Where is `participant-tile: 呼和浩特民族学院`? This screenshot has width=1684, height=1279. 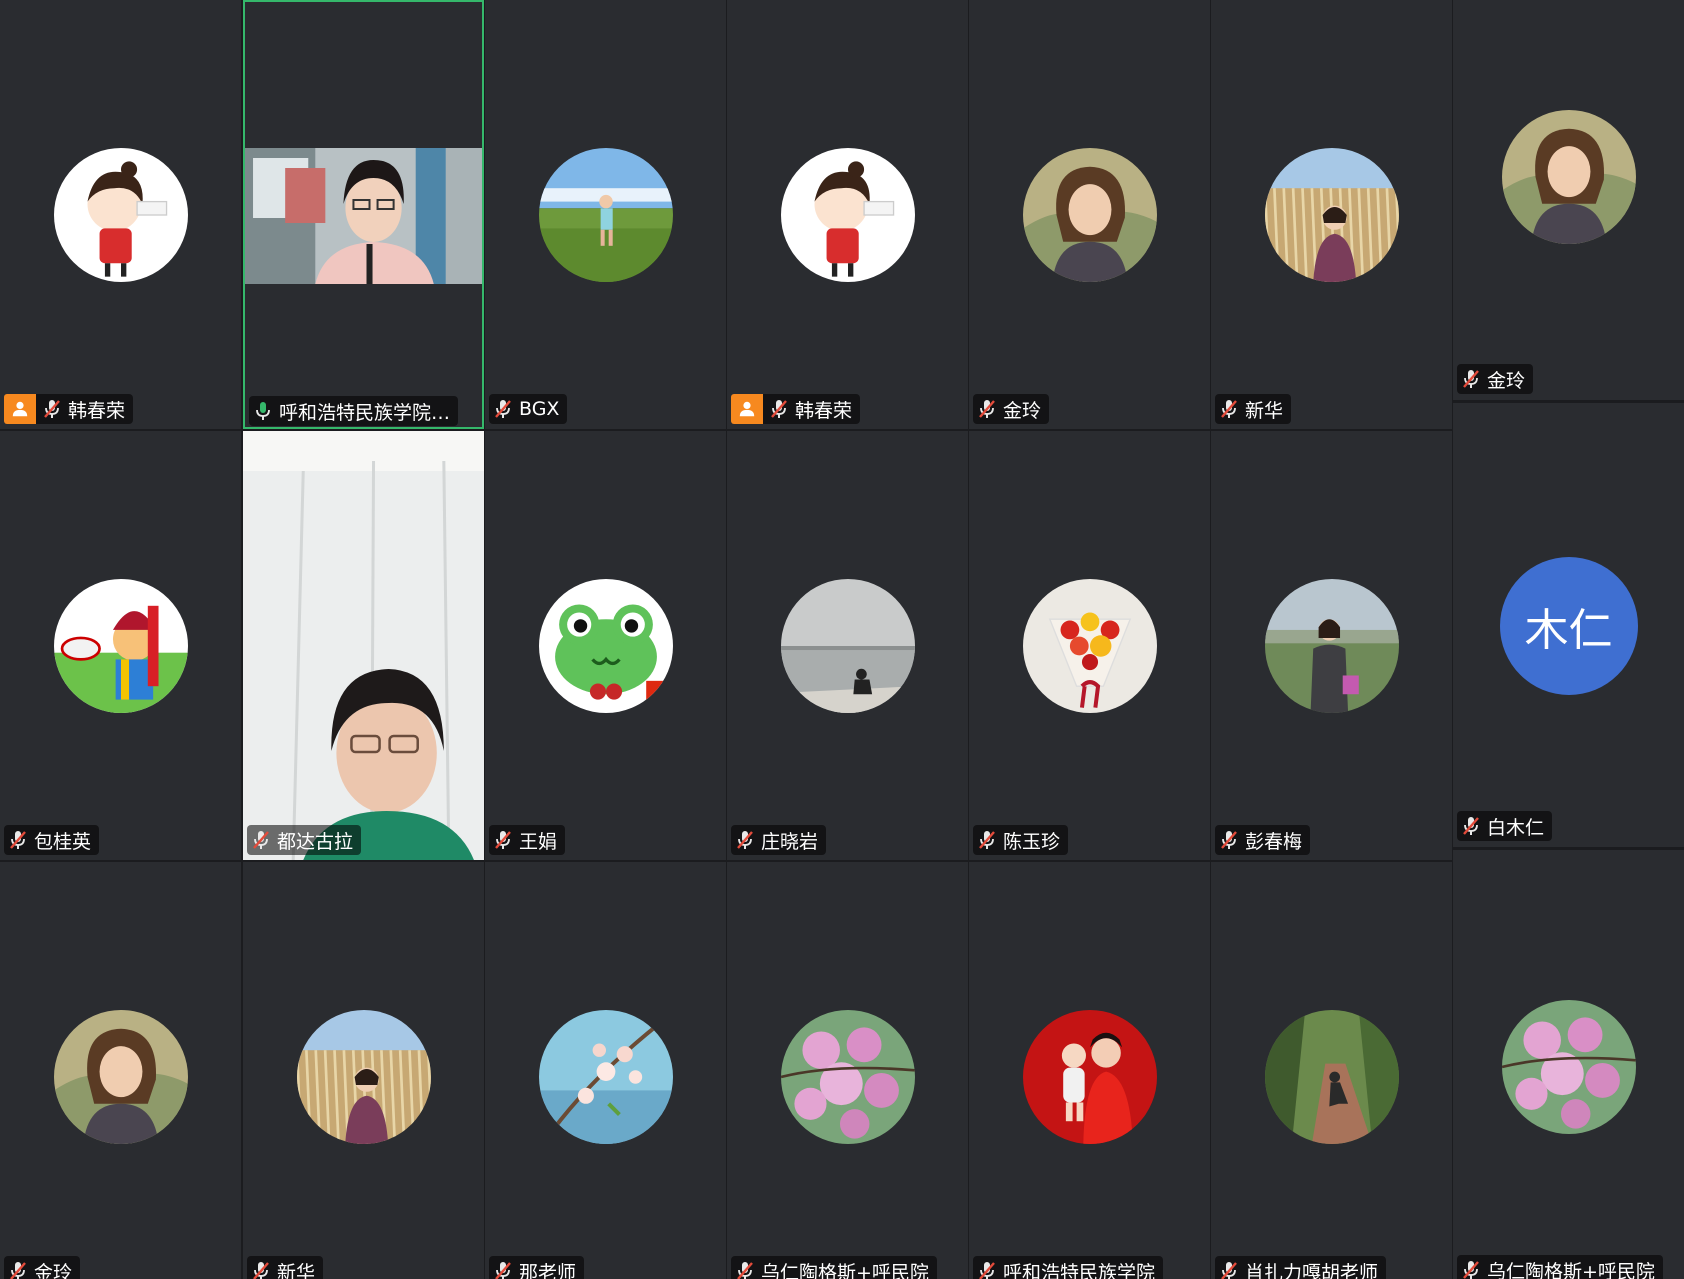 participant-tile: 呼和浩特民族学院 is located at coordinates (1089, 1070).